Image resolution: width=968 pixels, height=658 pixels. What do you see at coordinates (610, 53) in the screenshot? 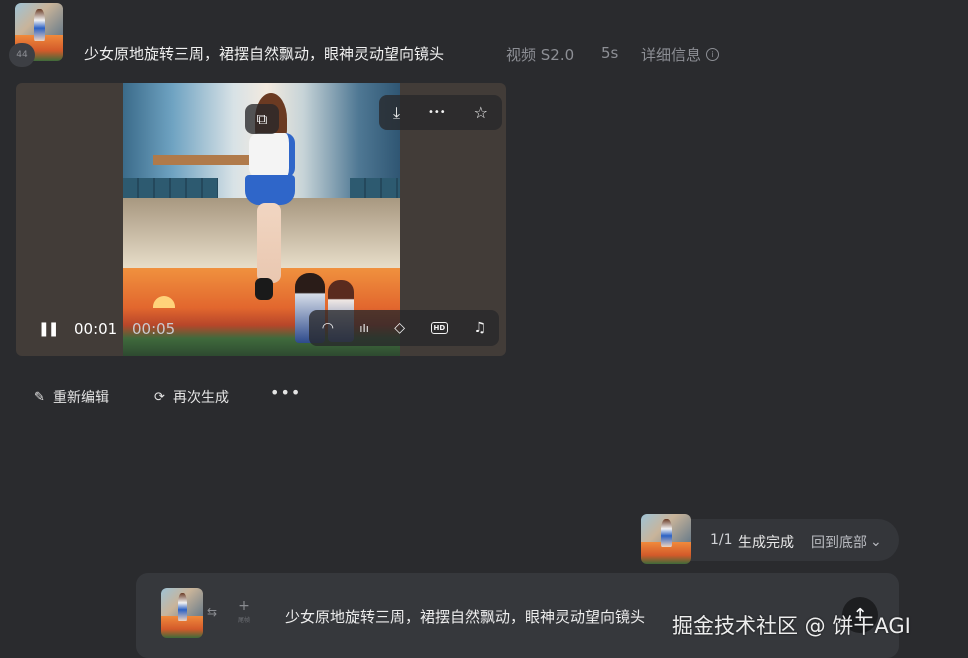
I see `duration-label: 5s` at bounding box center [610, 53].